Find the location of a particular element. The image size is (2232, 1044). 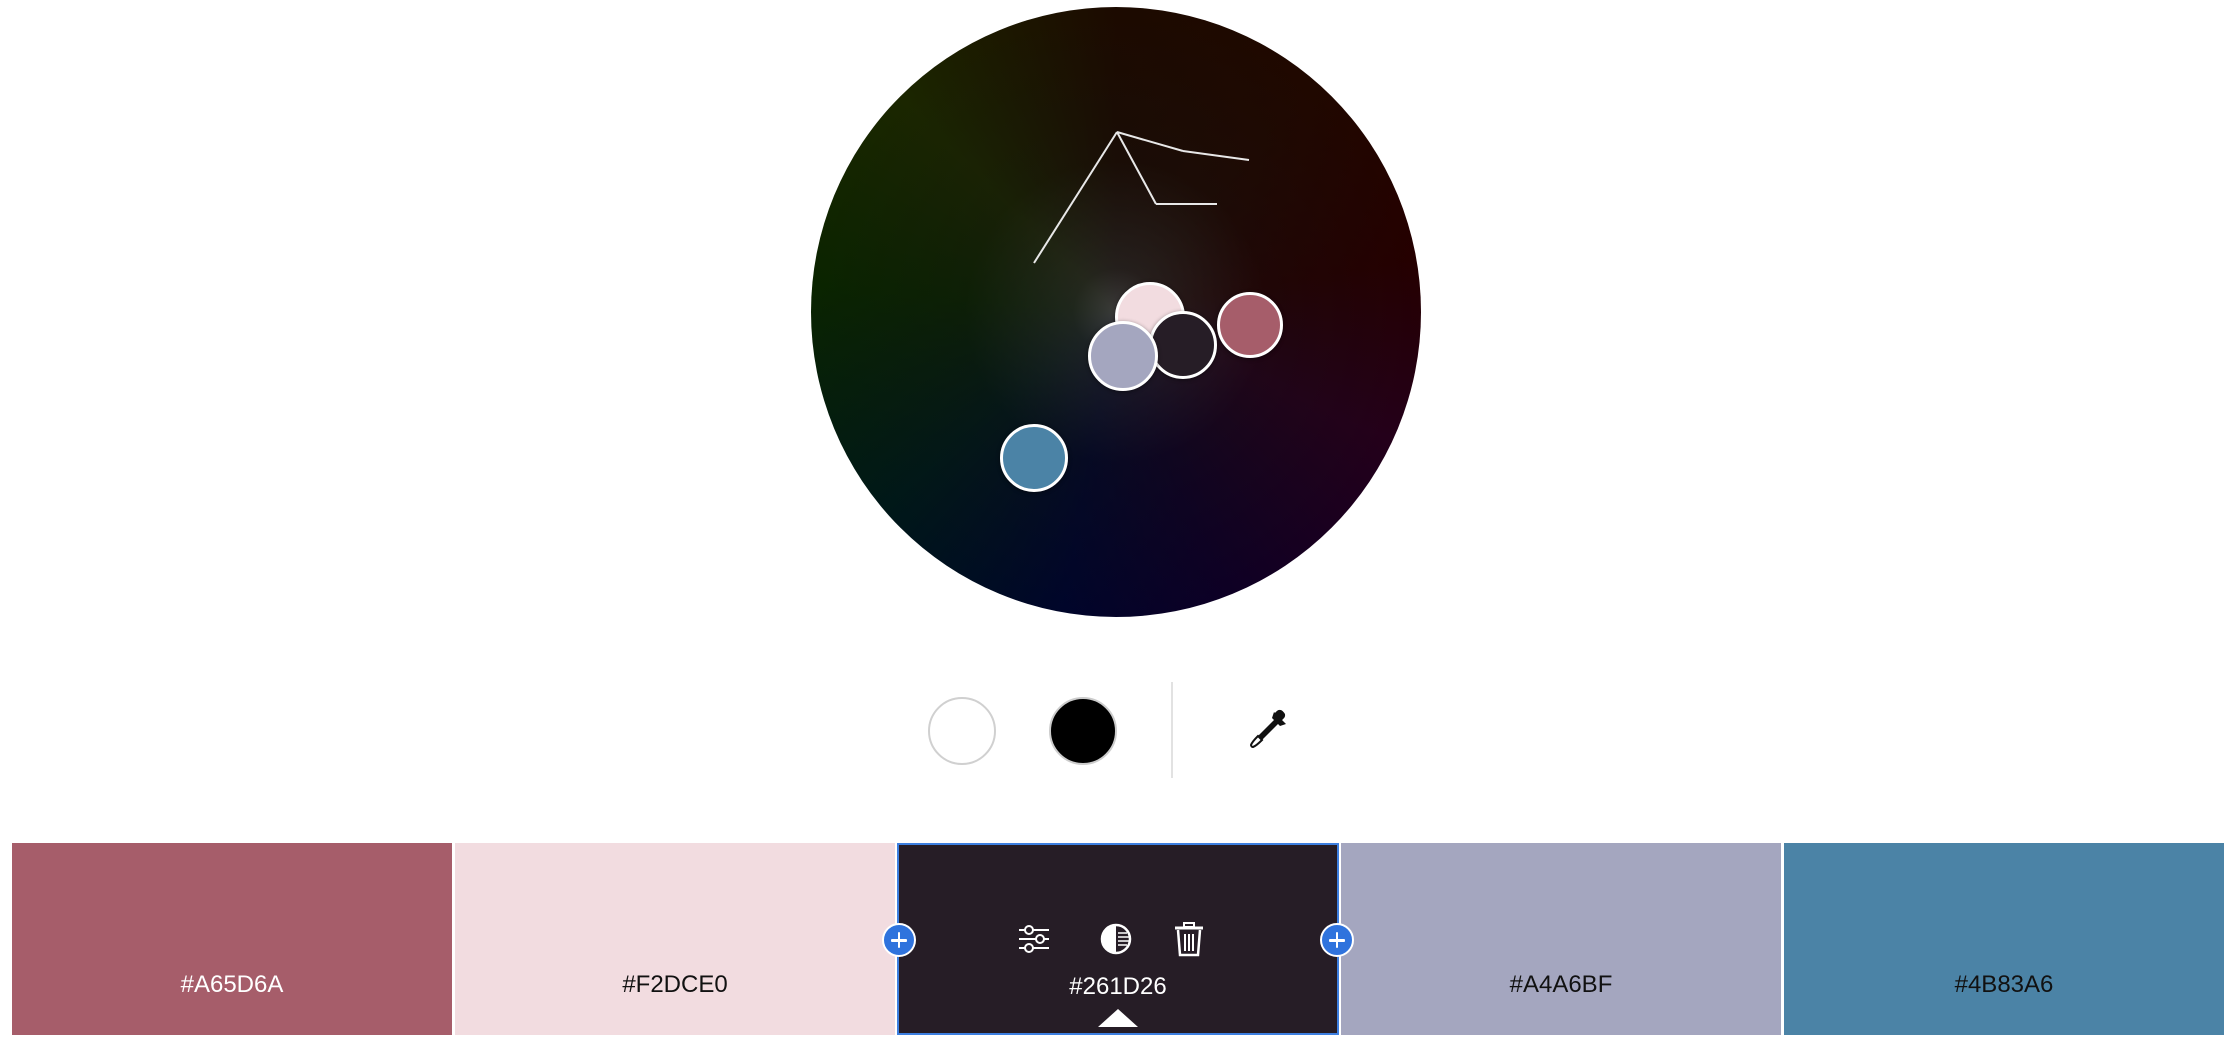

add-swatch-before-icon is located at coordinates (899, 940).